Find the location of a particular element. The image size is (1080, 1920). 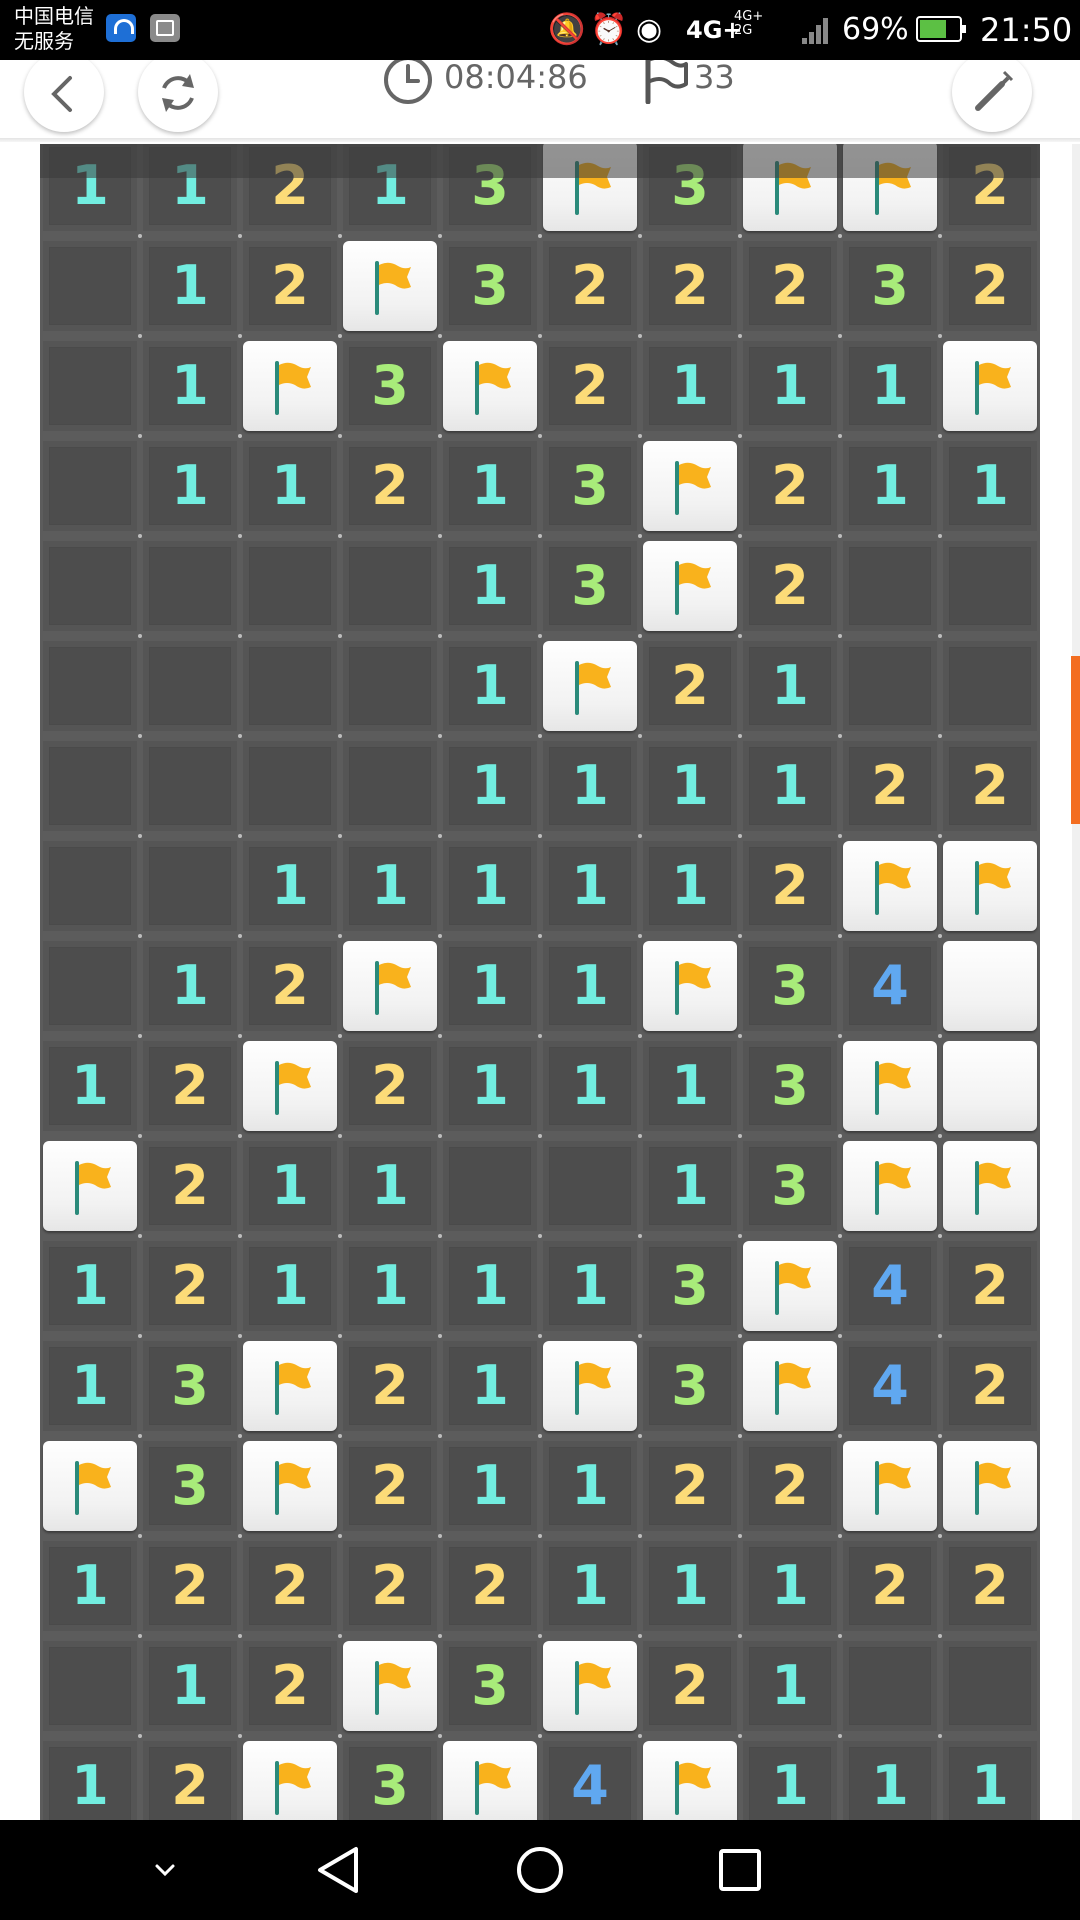

restart-button is located at coordinates (178, 92).